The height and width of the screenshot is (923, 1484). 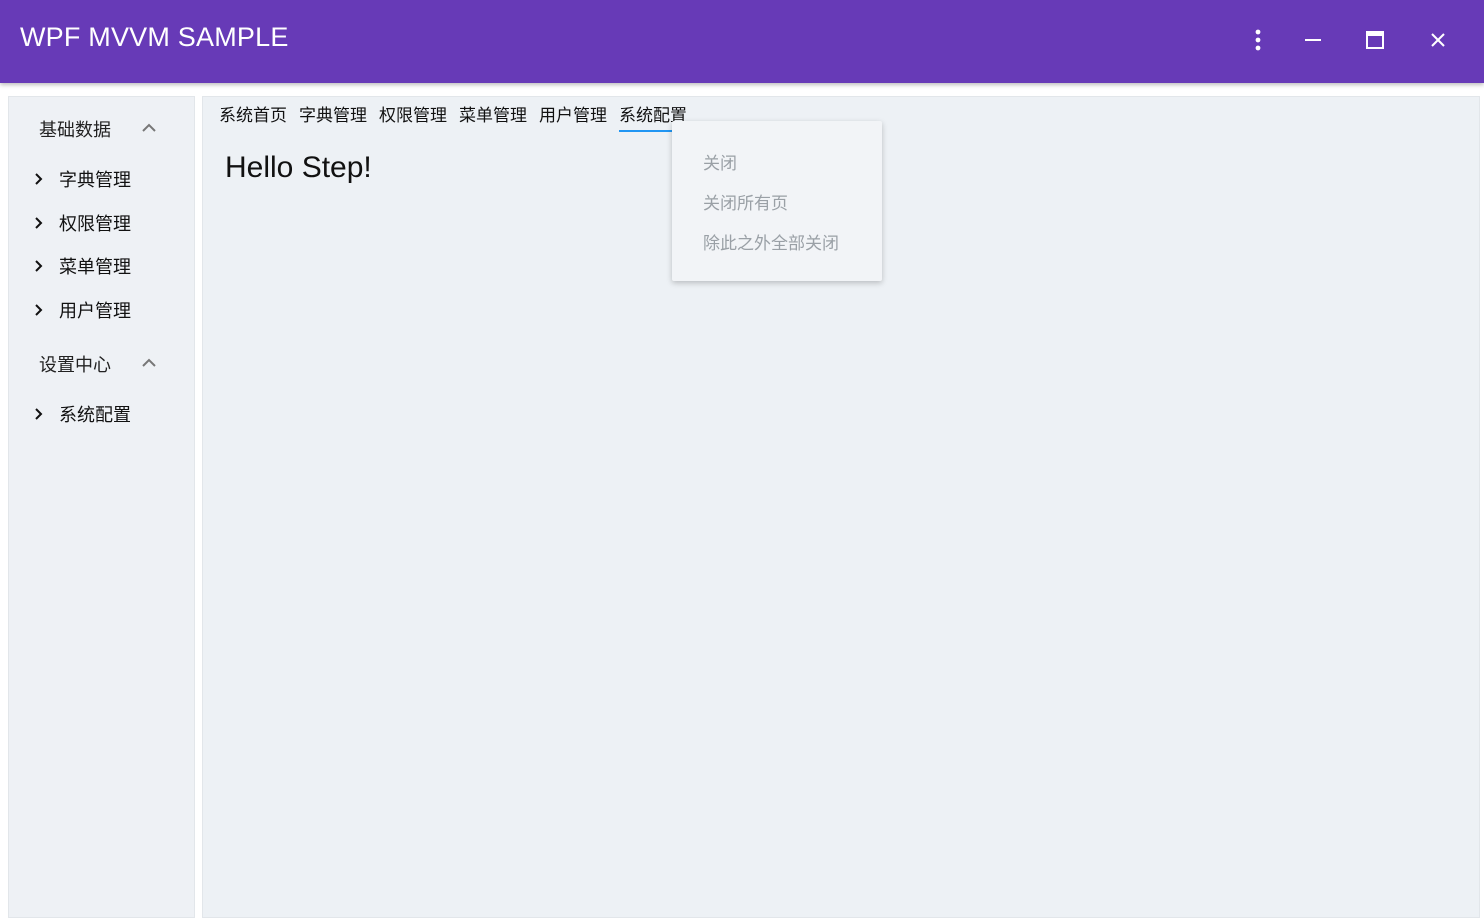 I want to click on sidebar-group-basic-data: 基础数据, so click(x=109, y=129).